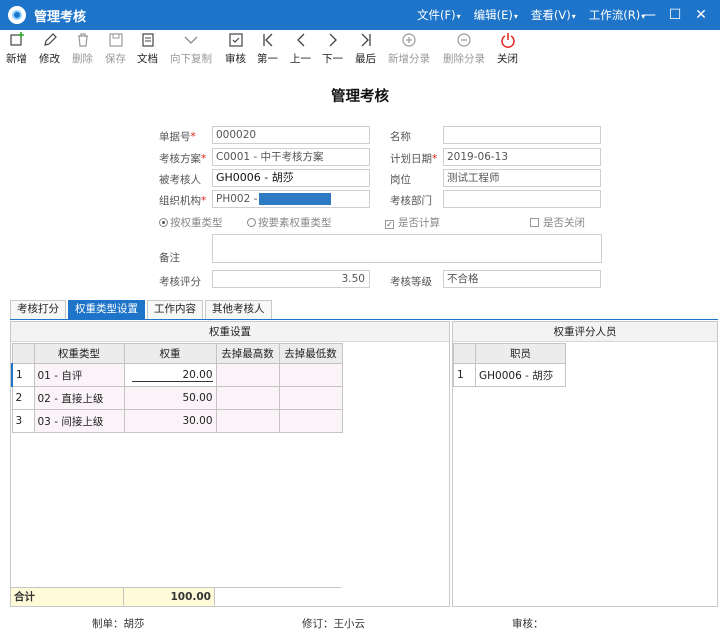 This screenshot has height=636, width=720. What do you see at coordinates (409, 40) in the screenshot?
I see `plus-circle-icon` at bounding box center [409, 40].